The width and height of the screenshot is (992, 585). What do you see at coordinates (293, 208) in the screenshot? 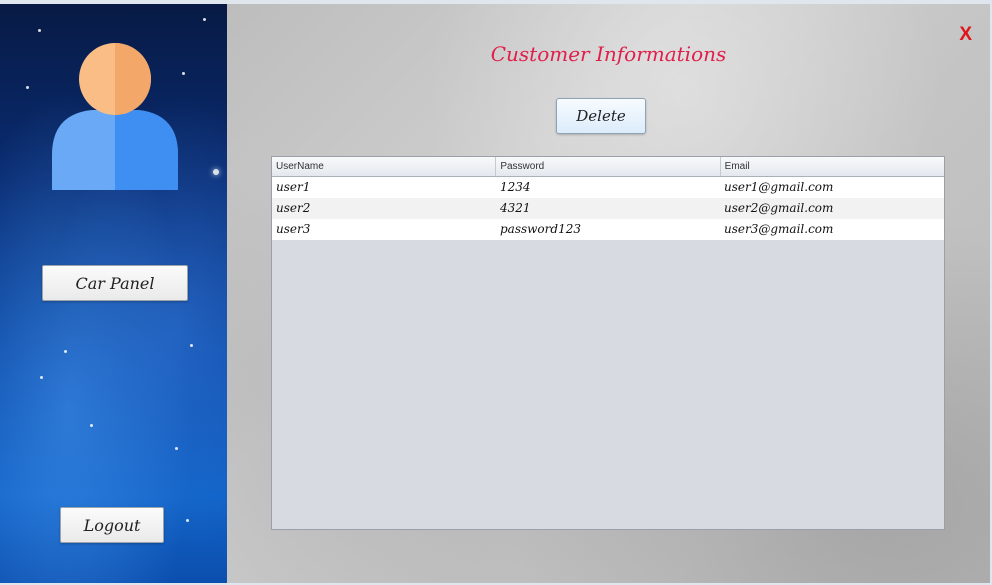
I see `cell-username: user2` at bounding box center [293, 208].